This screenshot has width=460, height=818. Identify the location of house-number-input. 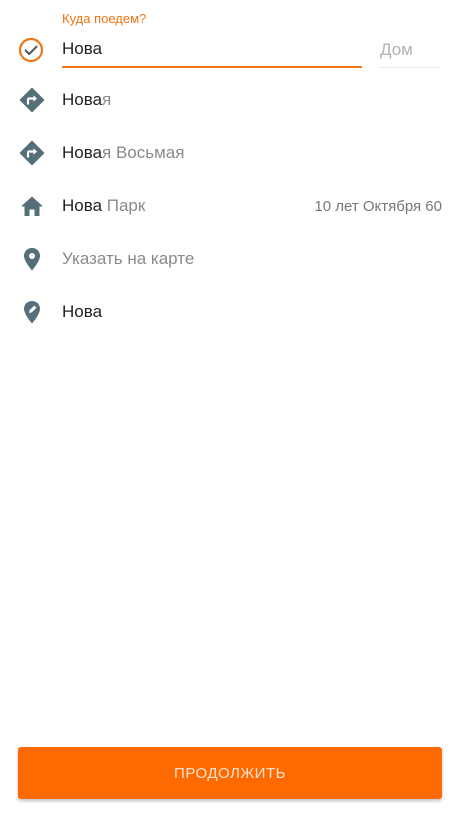
(410, 50).